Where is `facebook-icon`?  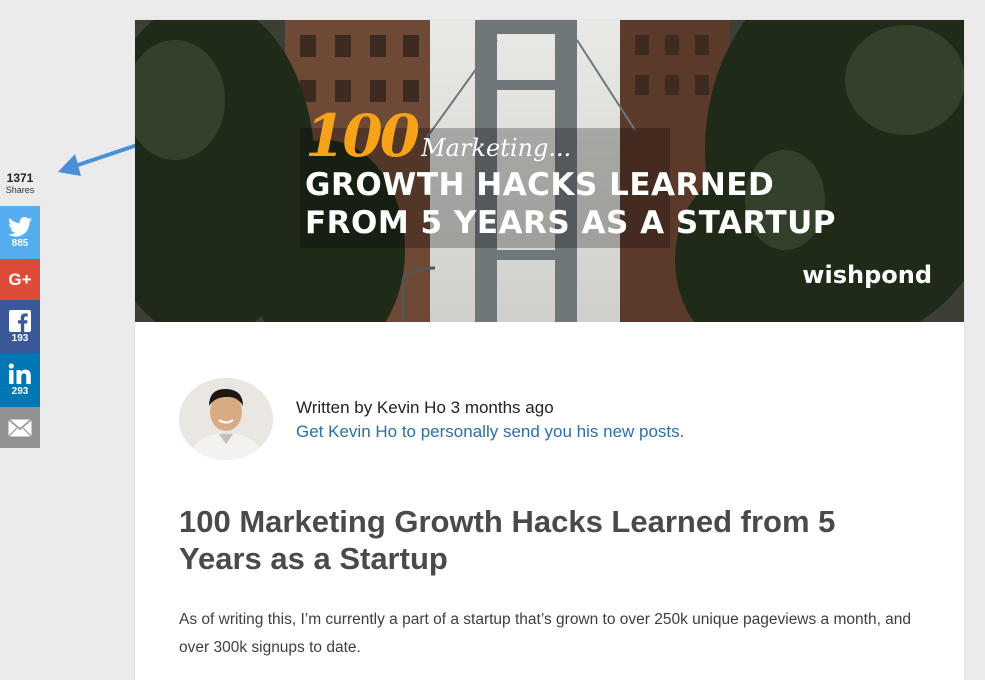
facebook-icon is located at coordinates (20, 320).